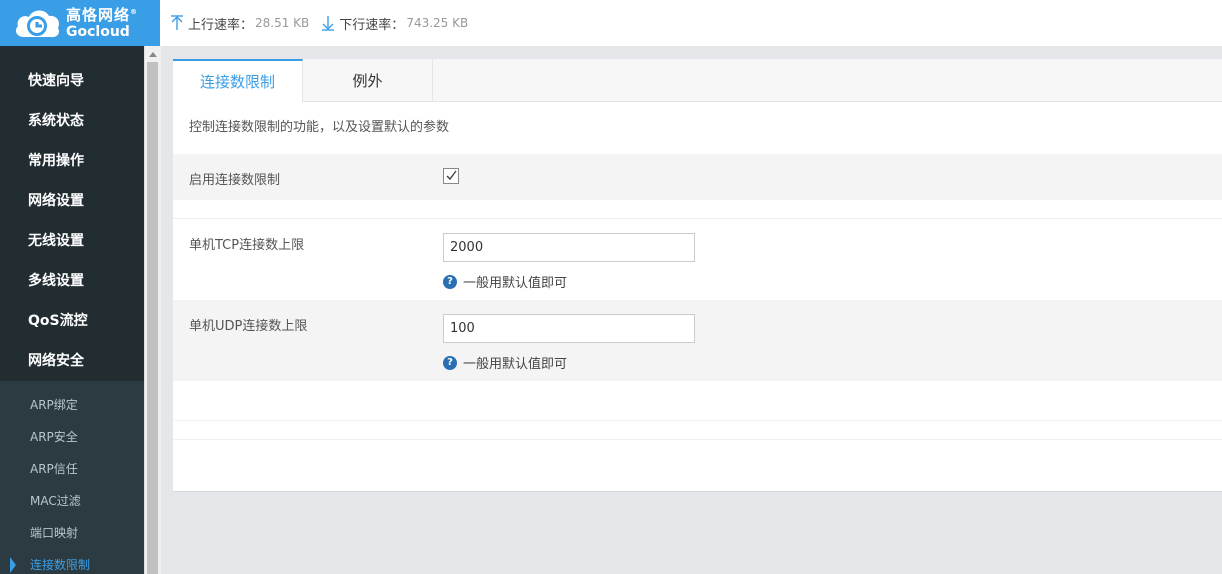 Image resolution: width=1222 pixels, height=574 pixels. Describe the element at coordinates (515, 364) in the screenshot. I see `udp-hint-text: 一般用默认值即可` at that location.